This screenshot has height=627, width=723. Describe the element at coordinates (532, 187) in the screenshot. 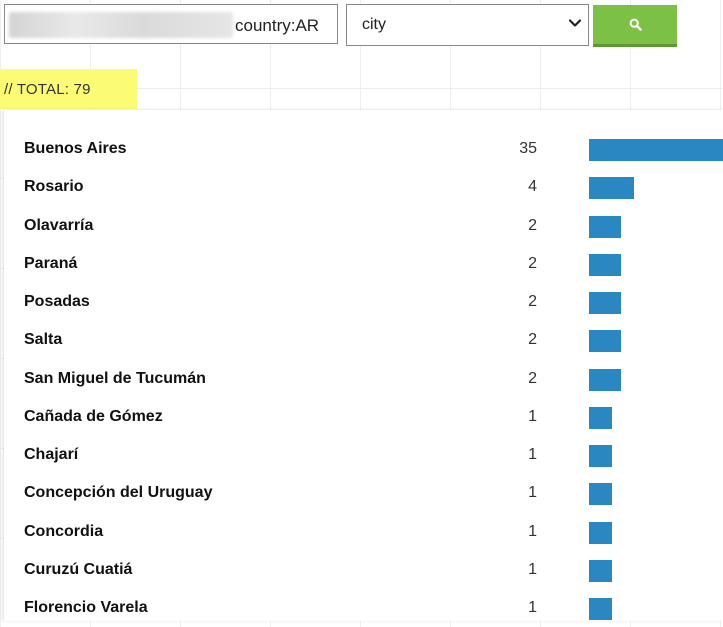

I see `result-count: 4` at that location.